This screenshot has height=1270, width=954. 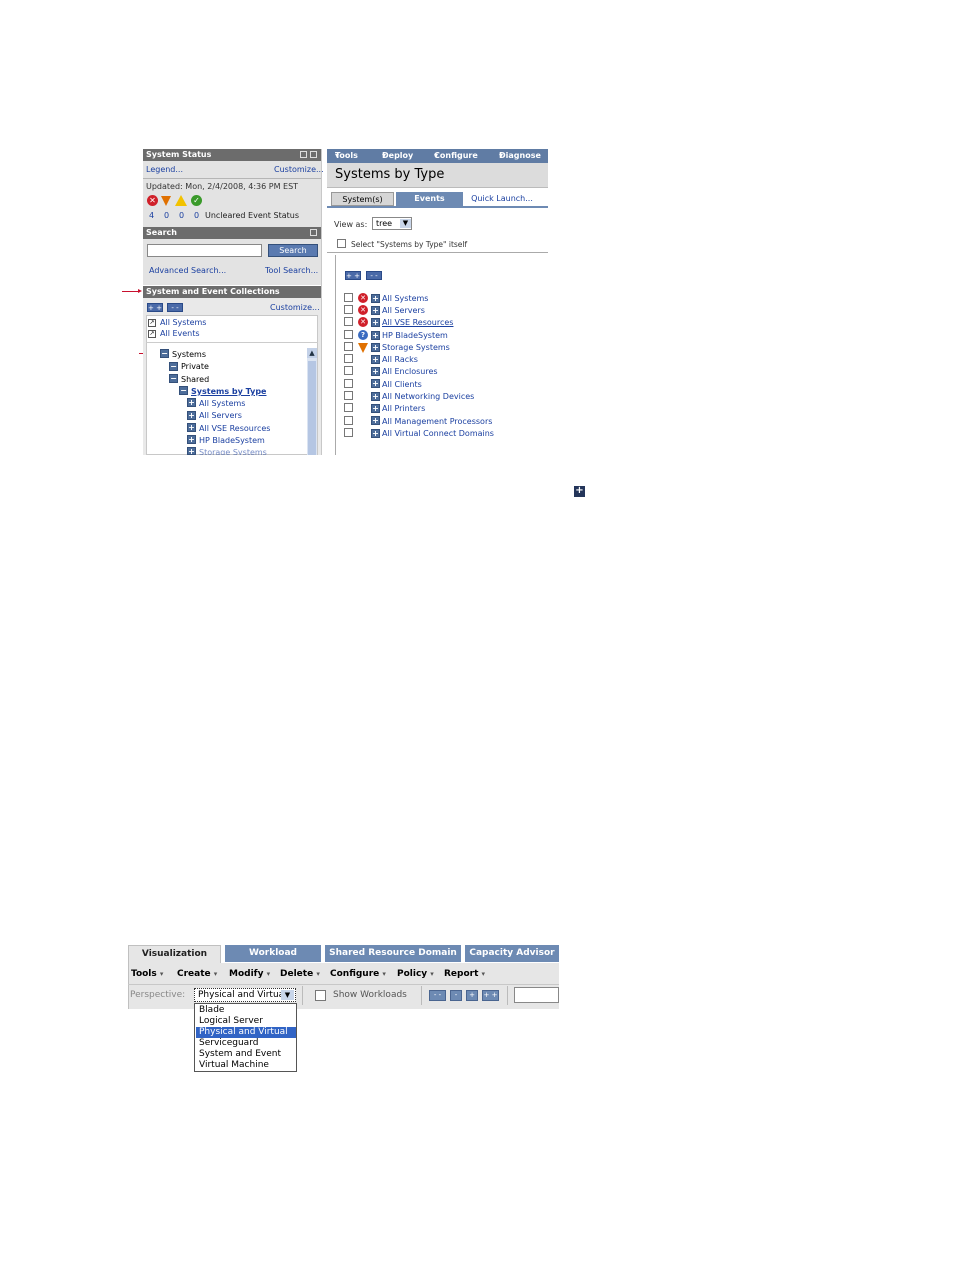 What do you see at coordinates (303, 154) in the screenshot?
I see `restore-icon` at bounding box center [303, 154].